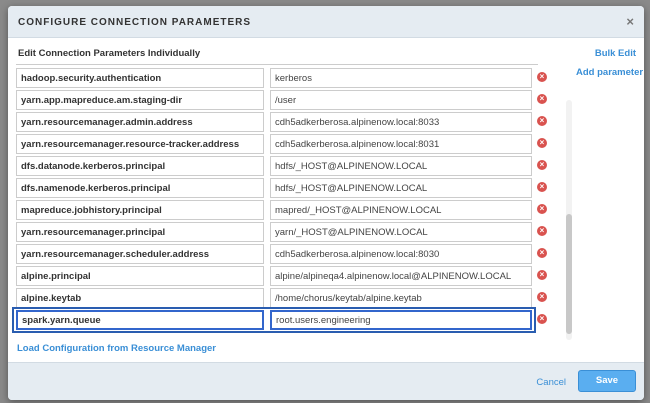  I want to click on close-icon: ×, so click(630, 21).